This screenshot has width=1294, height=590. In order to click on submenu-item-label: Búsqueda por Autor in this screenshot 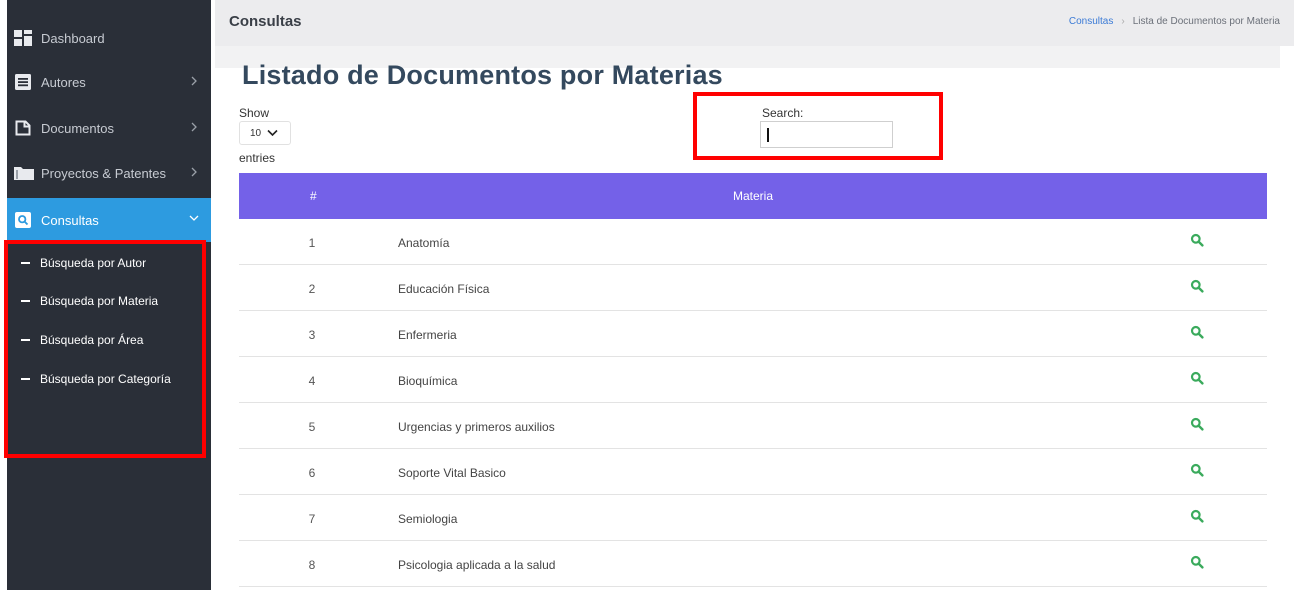, I will do `click(93, 263)`.